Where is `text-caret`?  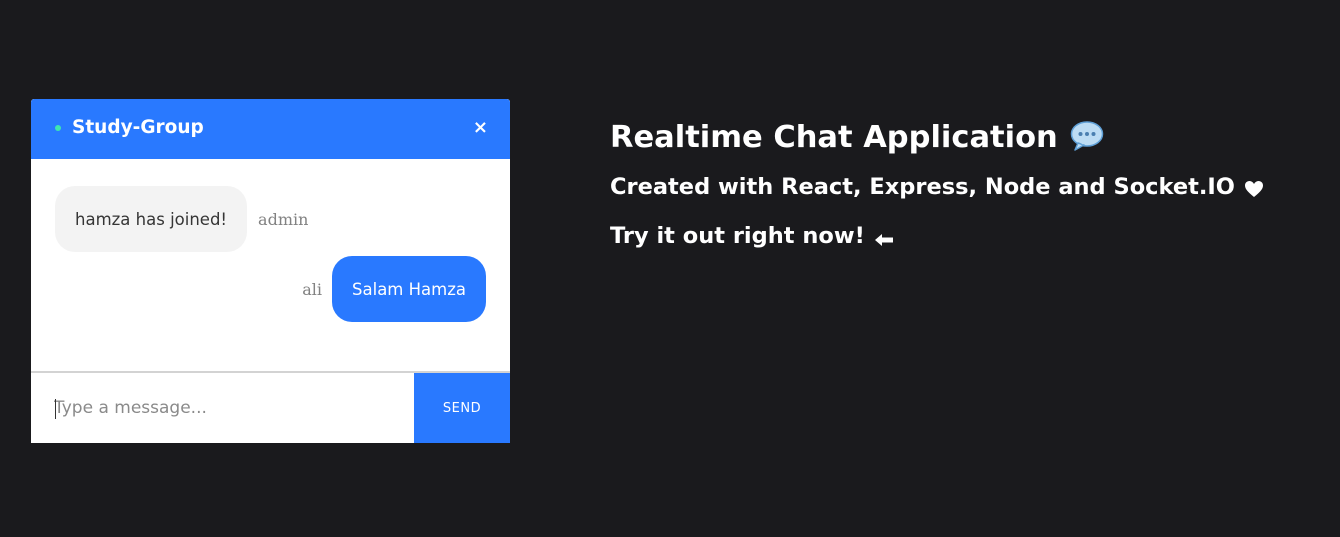
text-caret is located at coordinates (55, 409).